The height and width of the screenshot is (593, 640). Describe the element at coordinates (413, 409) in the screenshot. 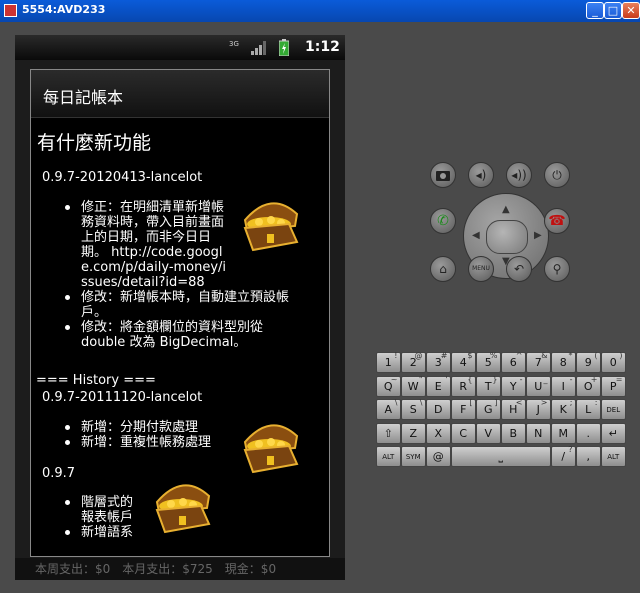

I see `key-2-1: S \` at that location.